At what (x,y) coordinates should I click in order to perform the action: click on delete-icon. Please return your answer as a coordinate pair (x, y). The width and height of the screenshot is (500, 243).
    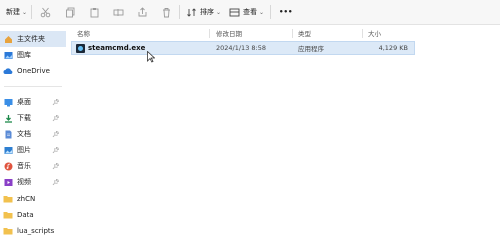
    Looking at the image, I should click on (166, 12).